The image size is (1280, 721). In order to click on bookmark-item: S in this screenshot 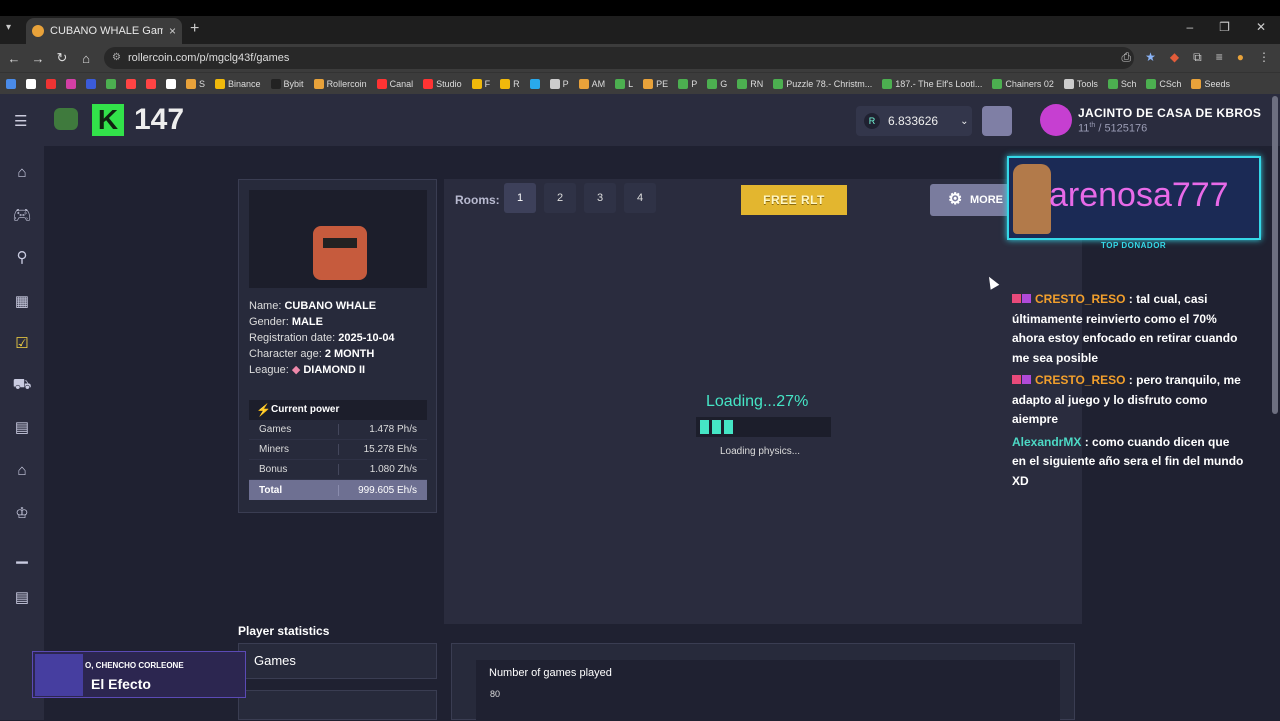, I will do `click(195, 83)`.